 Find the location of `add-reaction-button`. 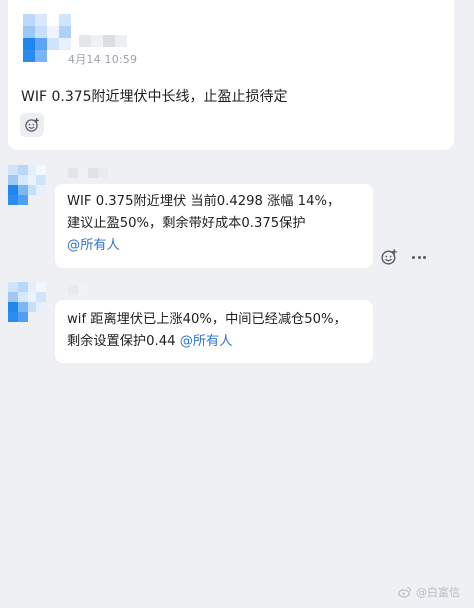

add-reaction-button is located at coordinates (32, 125).